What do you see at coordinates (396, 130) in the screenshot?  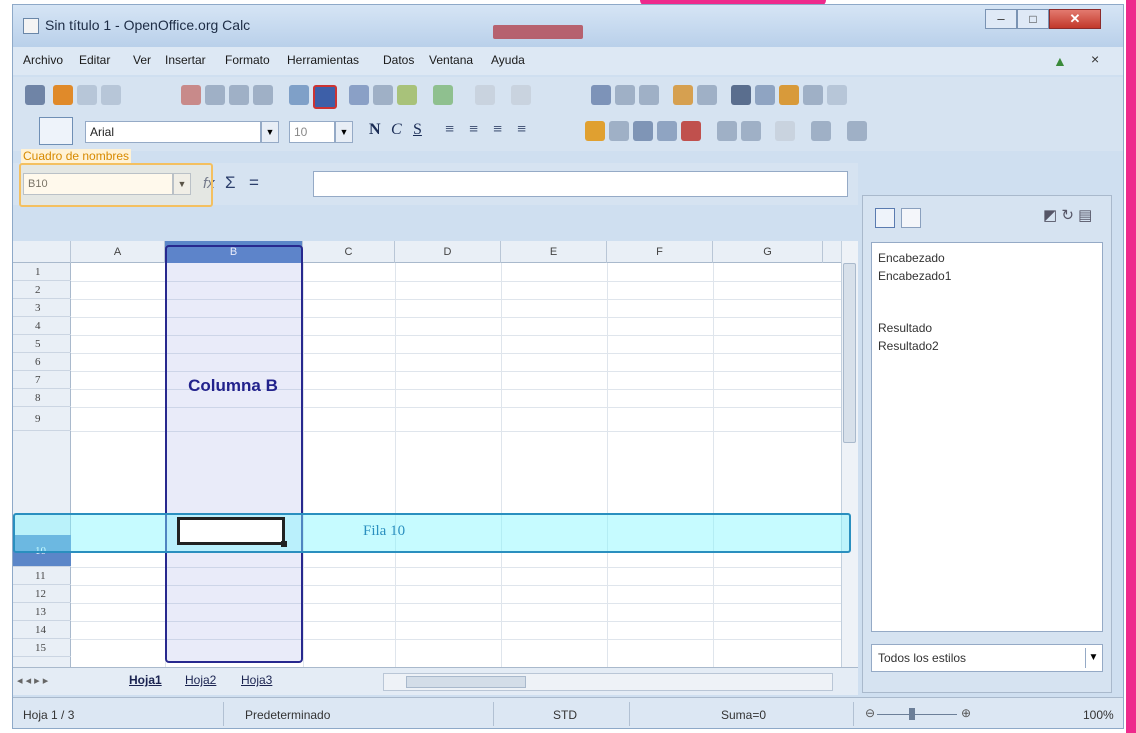 I see `italic-button: C` at bounding box center [396, 130].